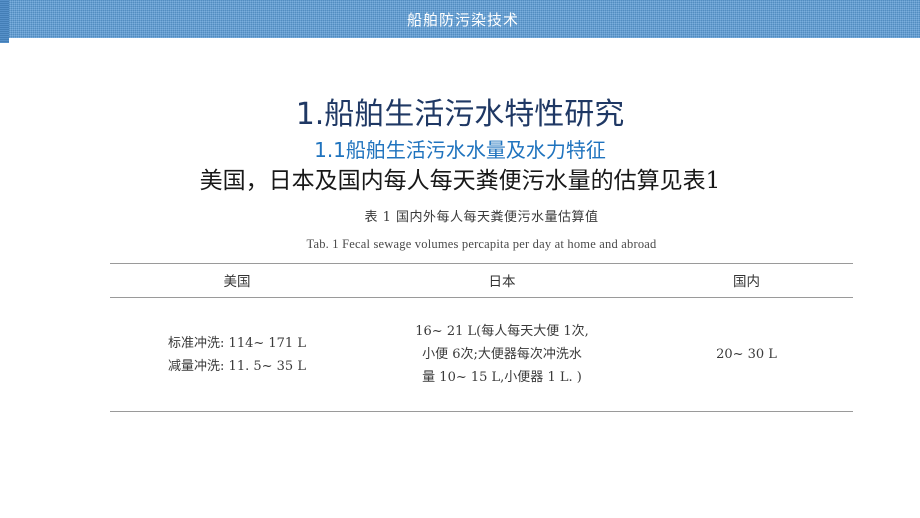  Describe the element at coordinates (502, 331) in the screenshot. I see `cell-japan-line-1: 16~ 21 L(每人每天大便 1次,` at that location.